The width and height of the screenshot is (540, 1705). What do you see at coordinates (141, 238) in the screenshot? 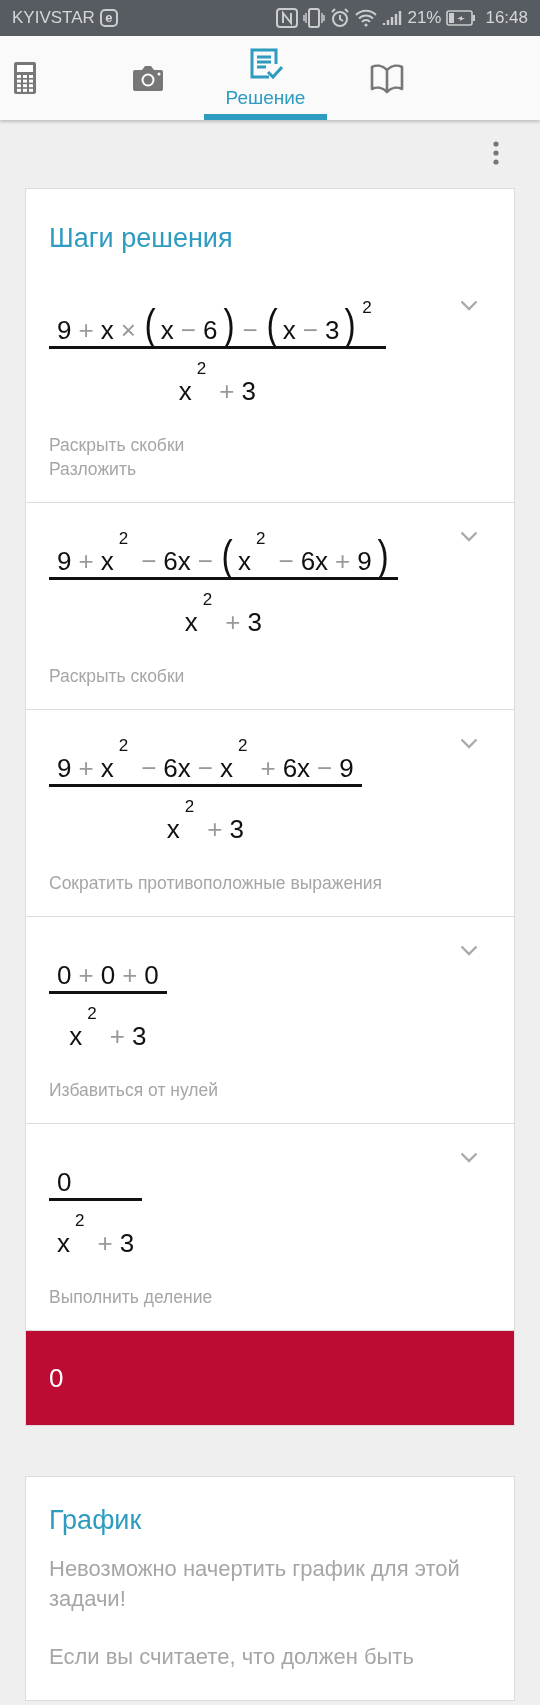
I see `card-title: Шаги решения` at bounding box center [141, 238].